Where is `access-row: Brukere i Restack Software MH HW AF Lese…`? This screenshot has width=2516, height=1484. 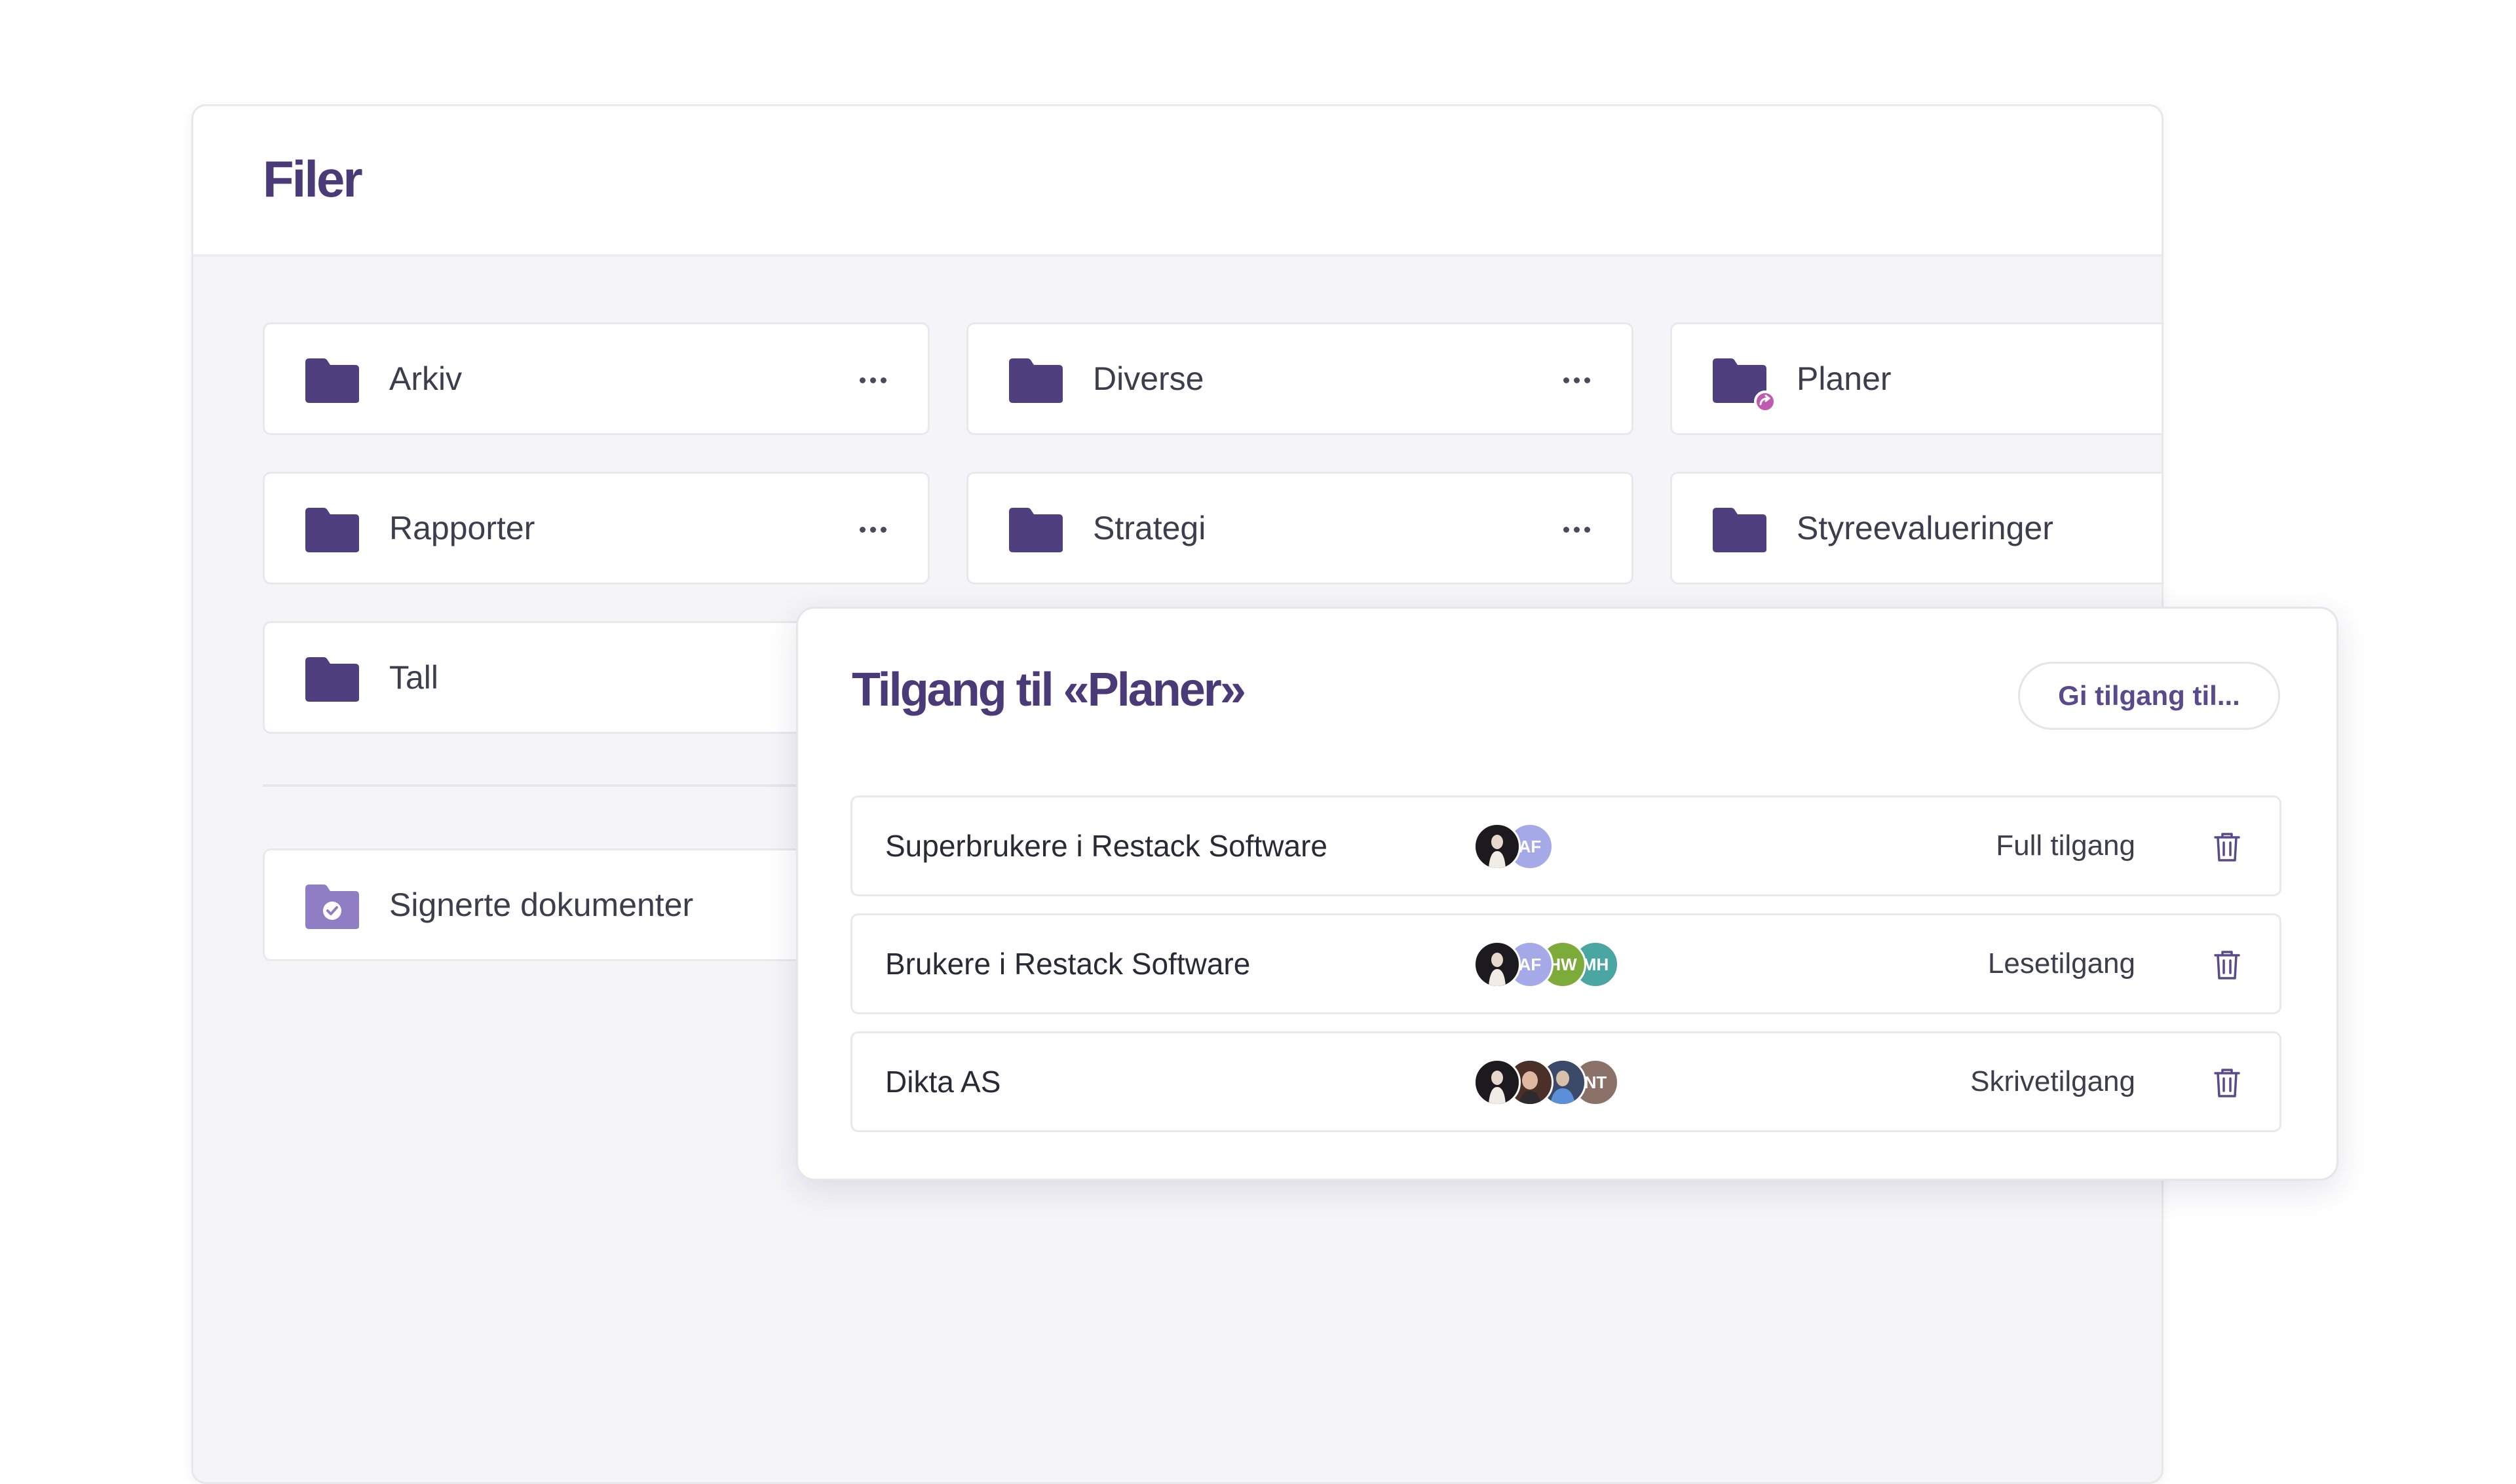 access-row: Brukere i Restack Software MH HW AF Lese… is located at coordinates (1565, 964).